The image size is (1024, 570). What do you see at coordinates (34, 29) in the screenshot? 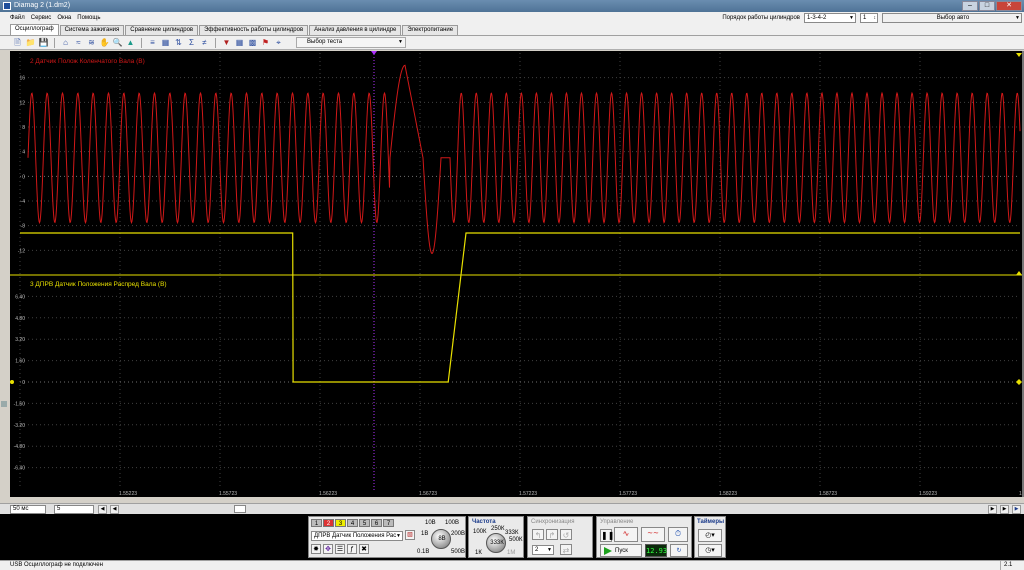
I see `tab-oscilloscope: Осциллограф` at bounding box center [34, 29].